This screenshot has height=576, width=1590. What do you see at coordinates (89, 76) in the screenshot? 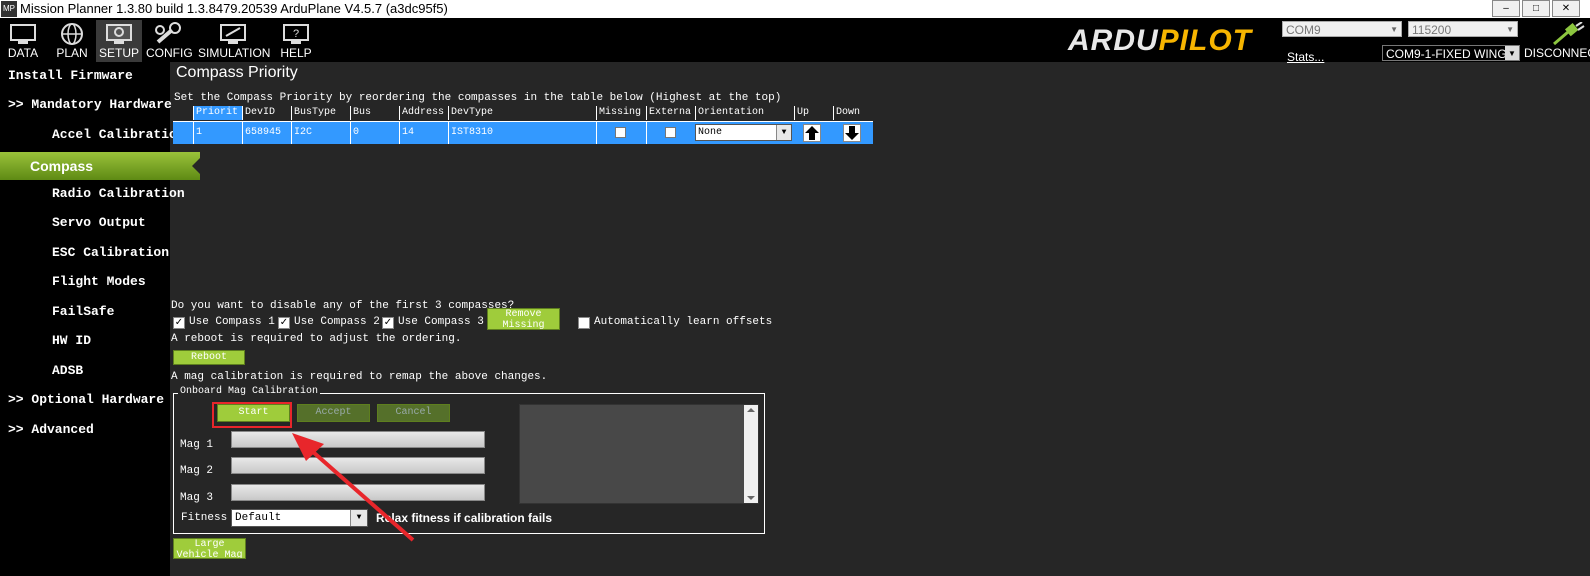
I see `sidebar-item-install-firmware: Install Firmware` at bounding box center [89, 76].